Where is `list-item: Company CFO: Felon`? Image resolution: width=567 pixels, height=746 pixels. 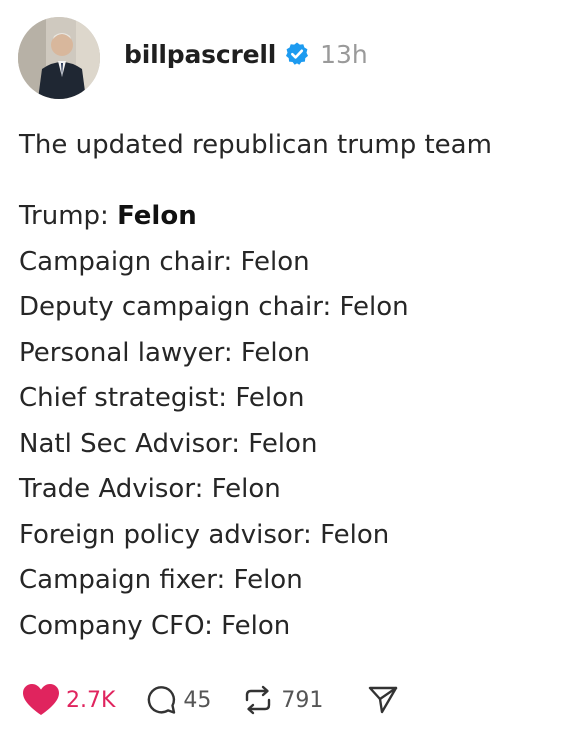
list-item: Company CFO: Felon is located at coordinates (214, 627).